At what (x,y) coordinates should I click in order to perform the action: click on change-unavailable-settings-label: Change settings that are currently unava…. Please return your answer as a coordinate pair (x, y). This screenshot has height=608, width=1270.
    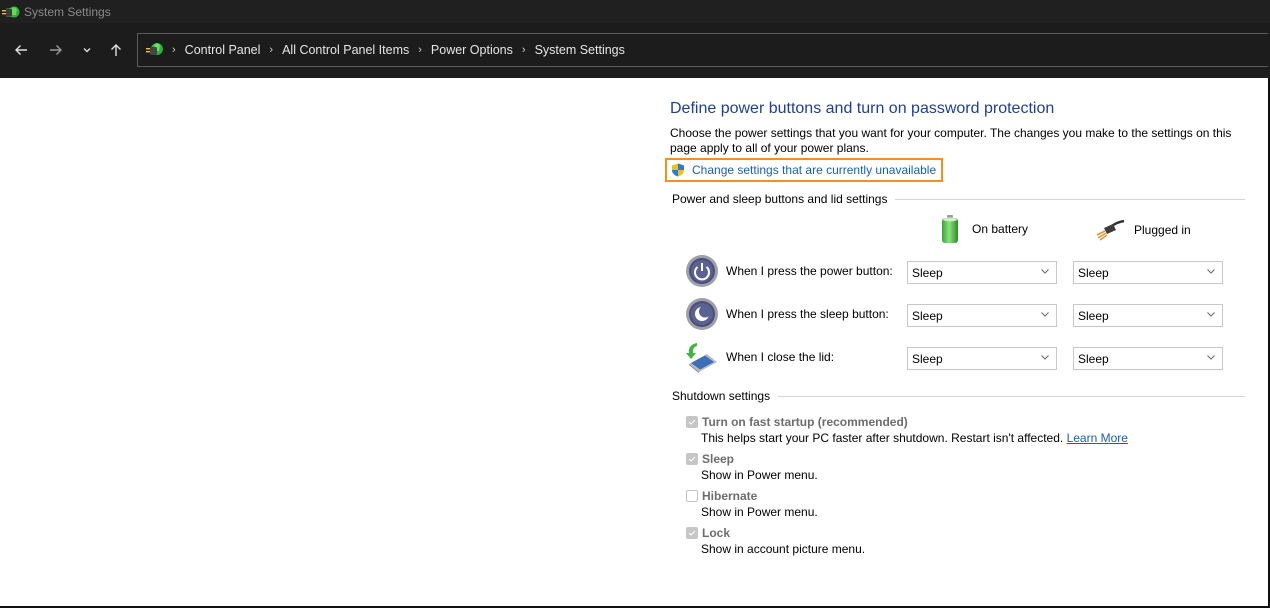
    Looking at the image, I should click on (814, 170).